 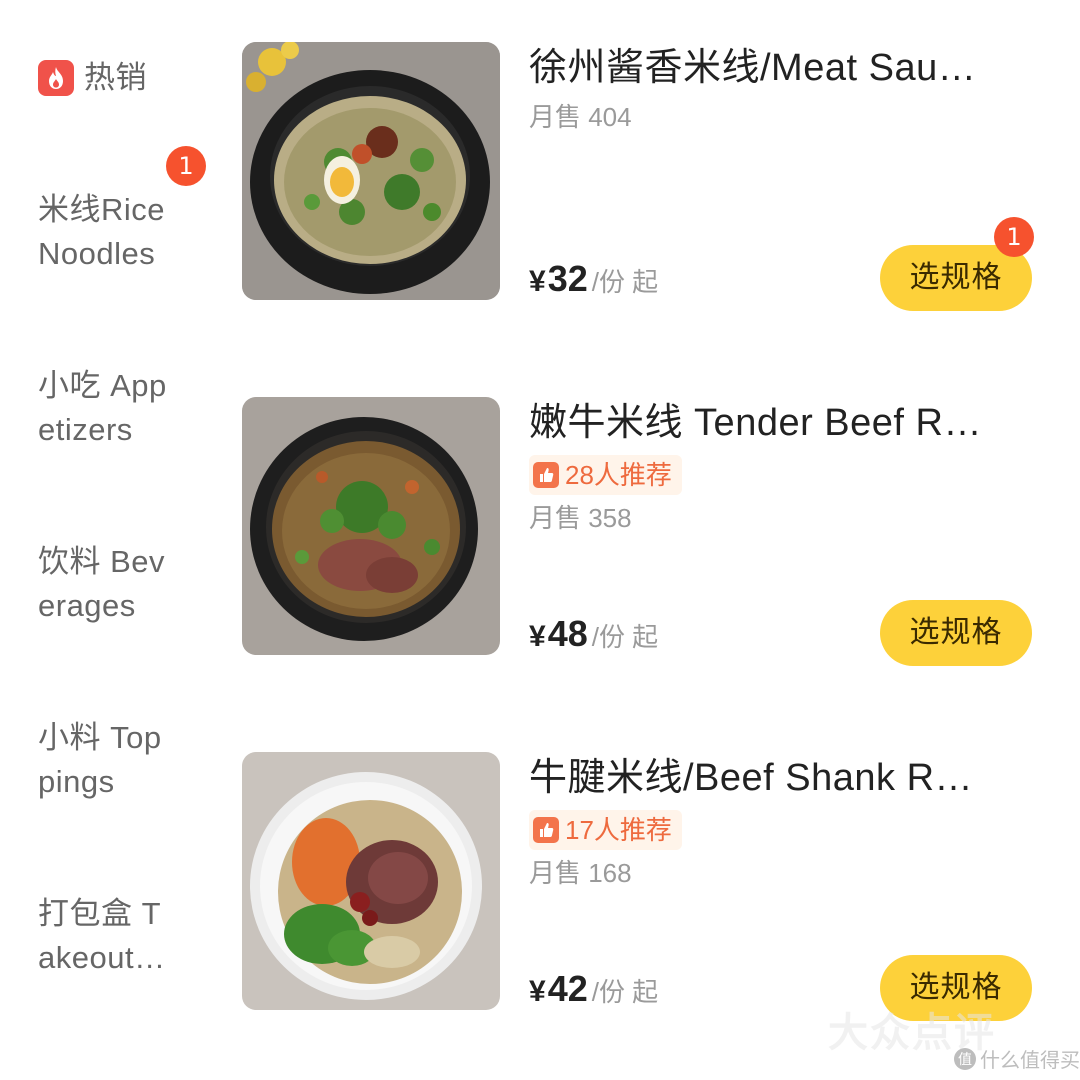 I want to click on product-price: ¥ 32 /份 起, so click(x=593, y=279).